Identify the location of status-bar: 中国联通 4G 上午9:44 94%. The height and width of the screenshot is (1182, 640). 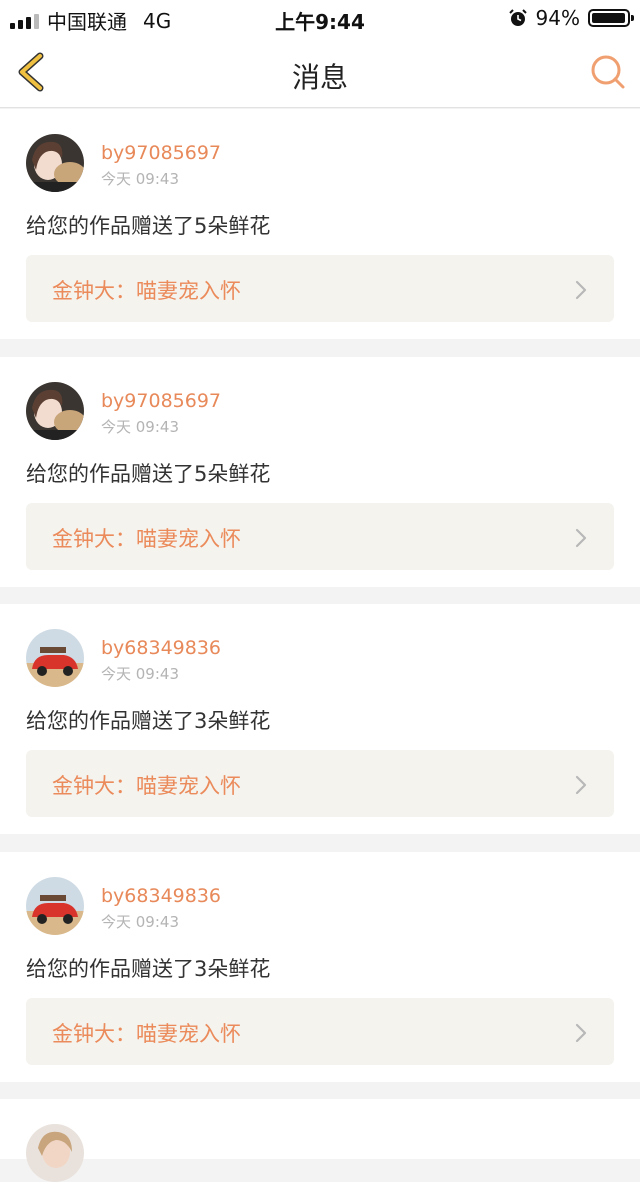
(320, 18).